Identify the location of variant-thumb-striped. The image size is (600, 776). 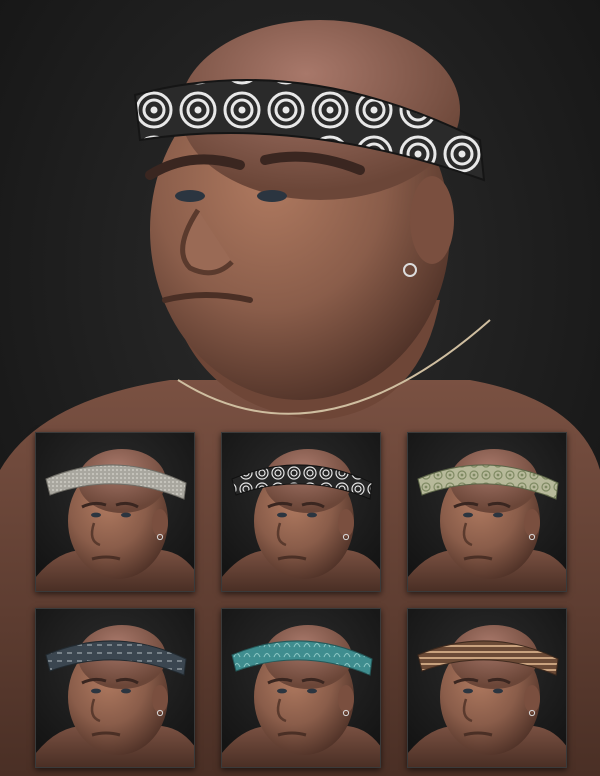
(487, 688).